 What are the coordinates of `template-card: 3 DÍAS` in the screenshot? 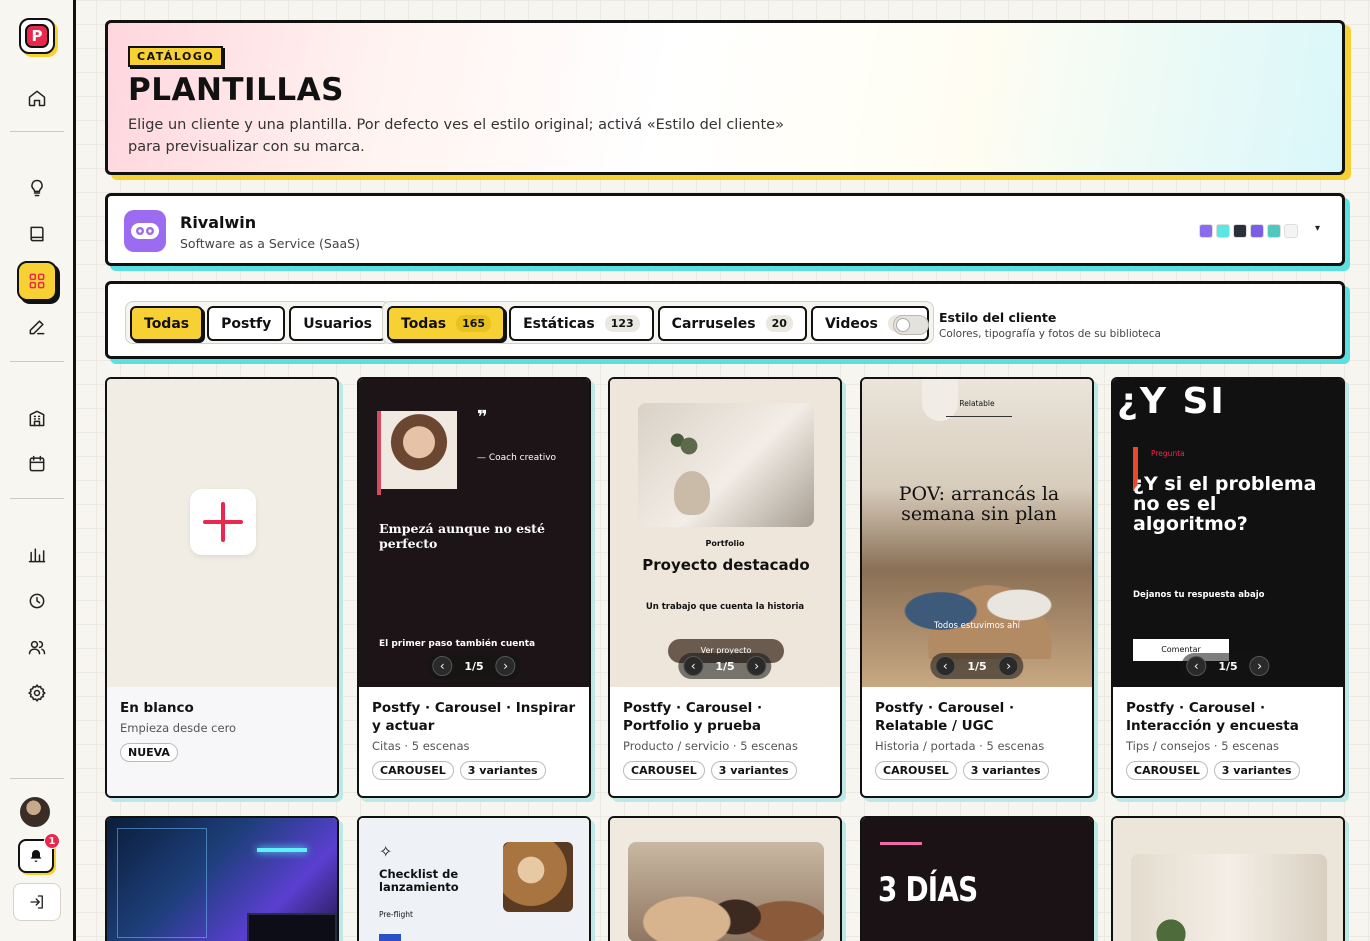 It's located at (977, 878).